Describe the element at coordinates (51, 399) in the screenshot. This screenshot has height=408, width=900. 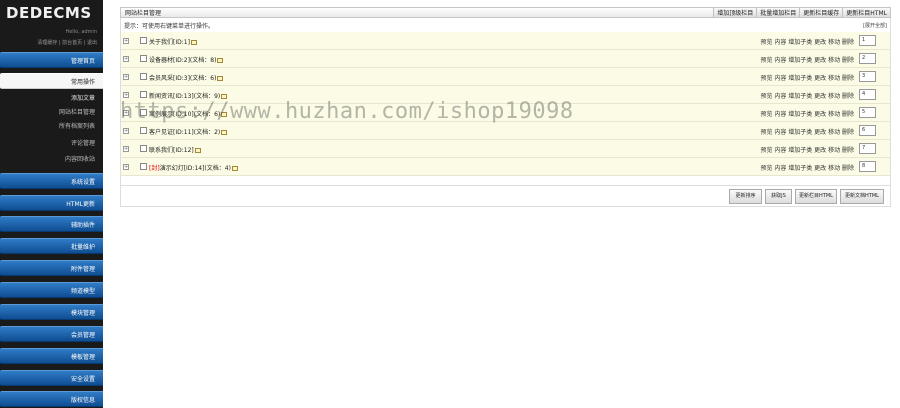
I see `sidebar-menu-item: 版权信息` at that location.